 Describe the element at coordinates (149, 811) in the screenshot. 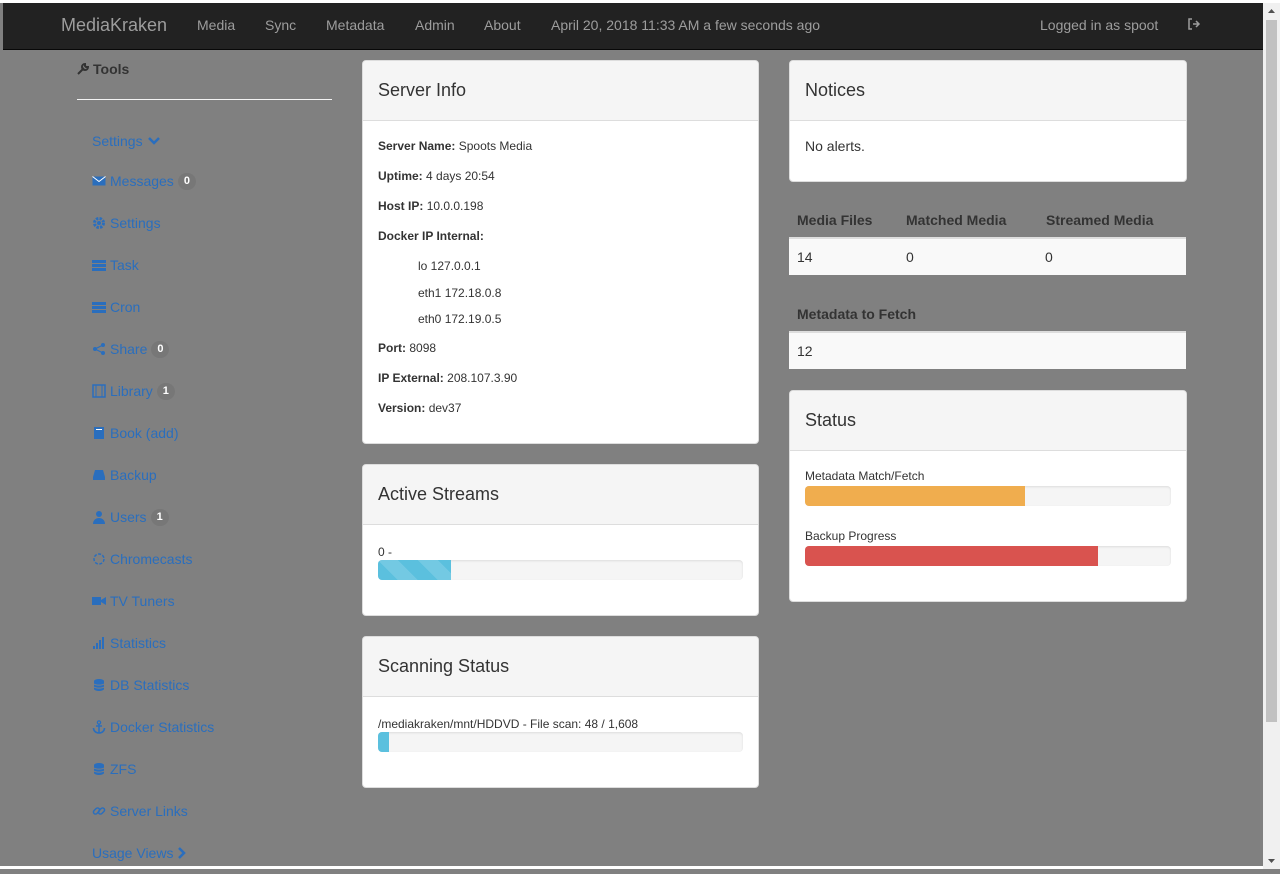

I see `sidebar-item-label: Server Links` at that location.